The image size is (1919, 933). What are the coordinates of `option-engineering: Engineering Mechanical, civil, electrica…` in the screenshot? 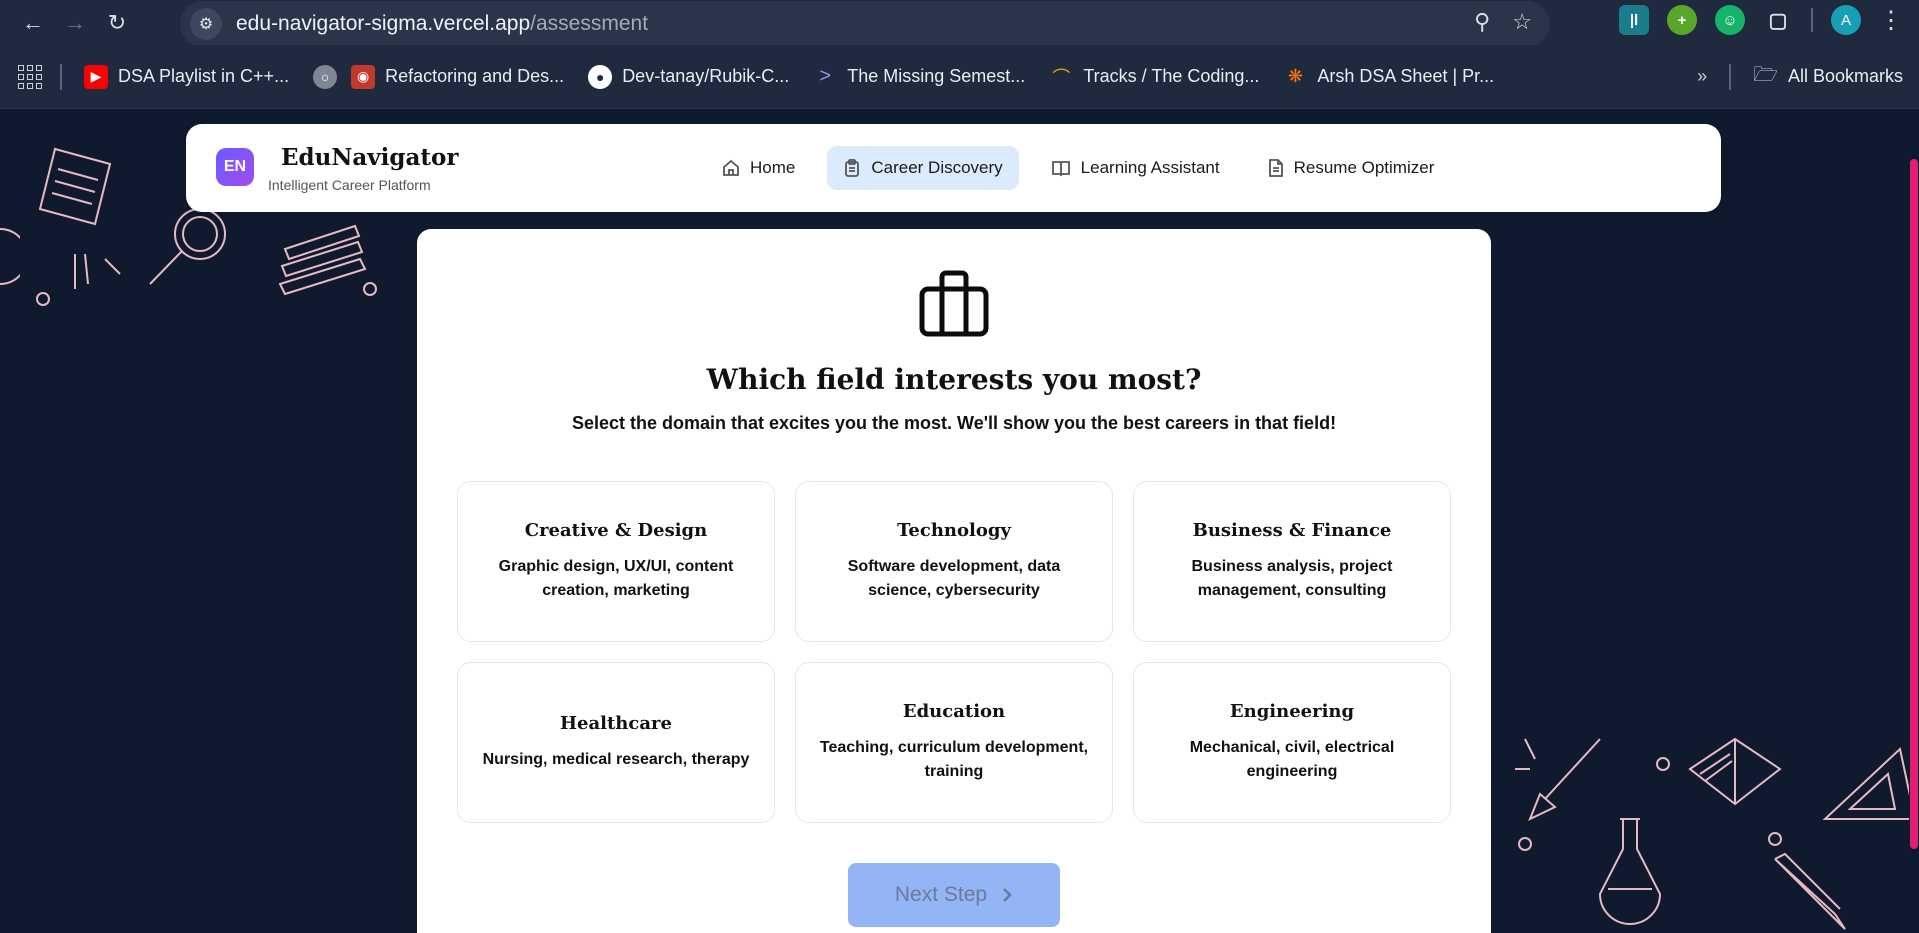 It's located at (1292, 742).